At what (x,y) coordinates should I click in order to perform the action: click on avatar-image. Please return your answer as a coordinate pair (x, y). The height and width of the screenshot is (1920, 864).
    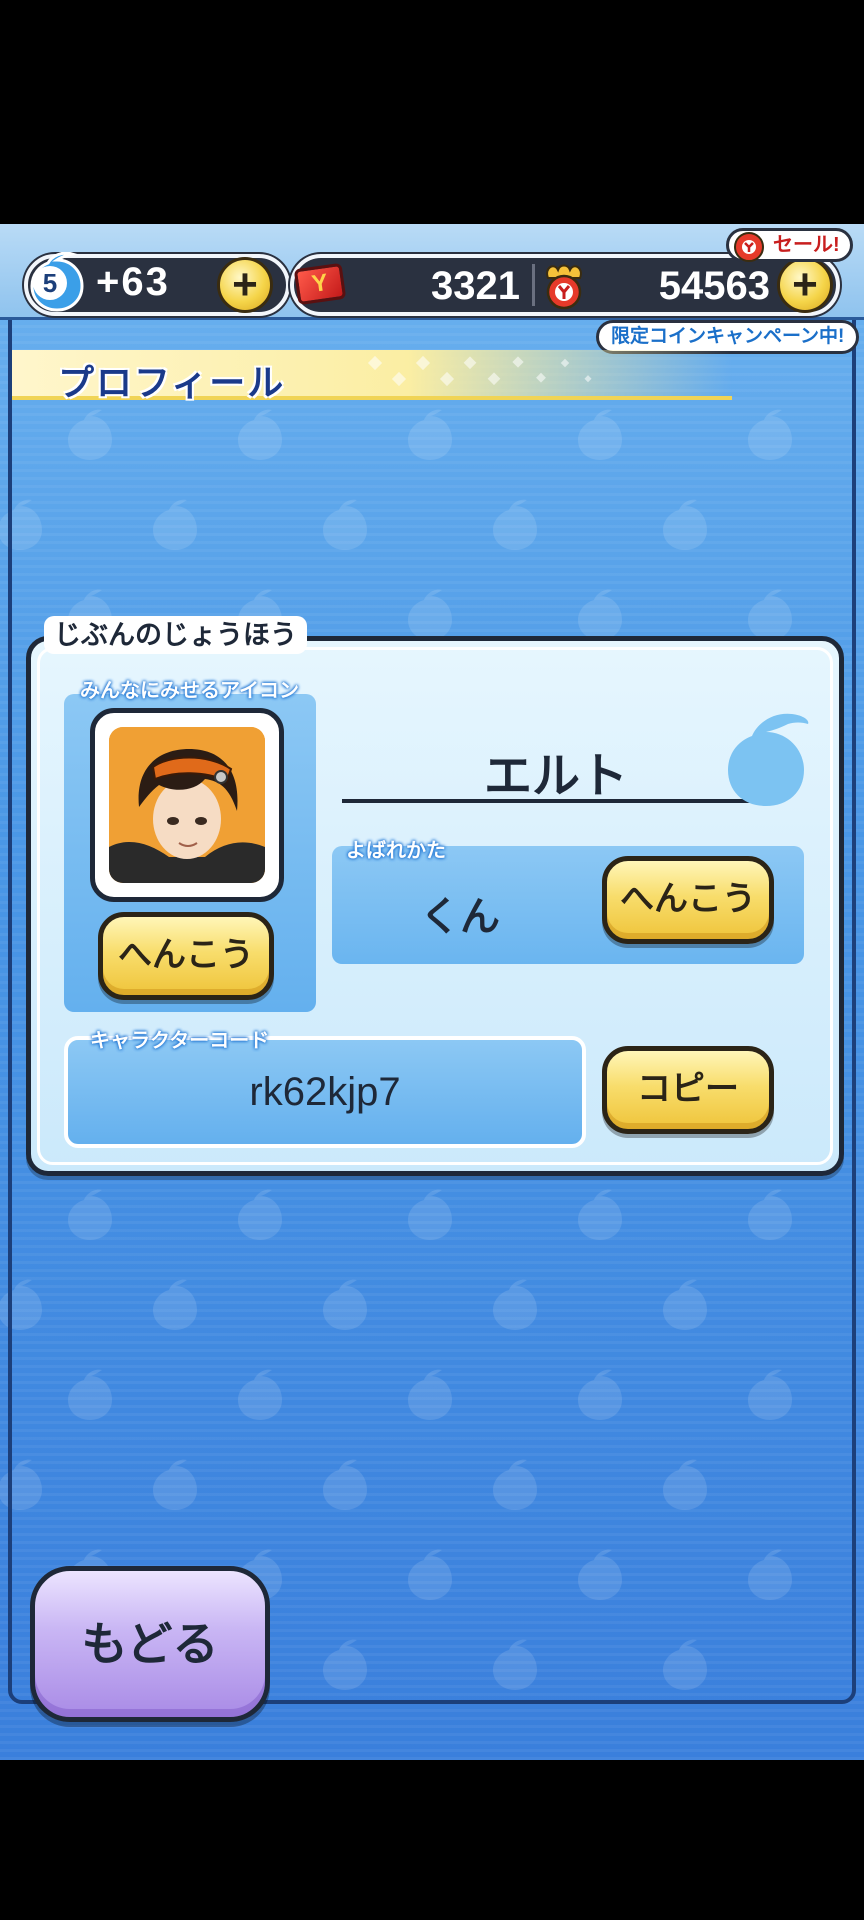
    Looking at the image, I should click on (187, 805).